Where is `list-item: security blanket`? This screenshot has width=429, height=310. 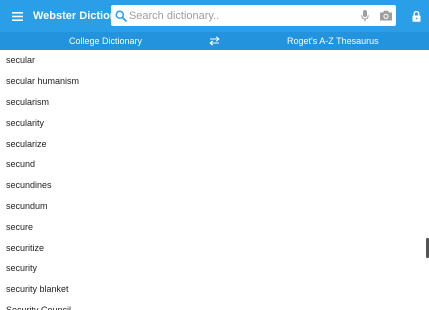 list-item: security blanket is located at coordinates (214, 289).